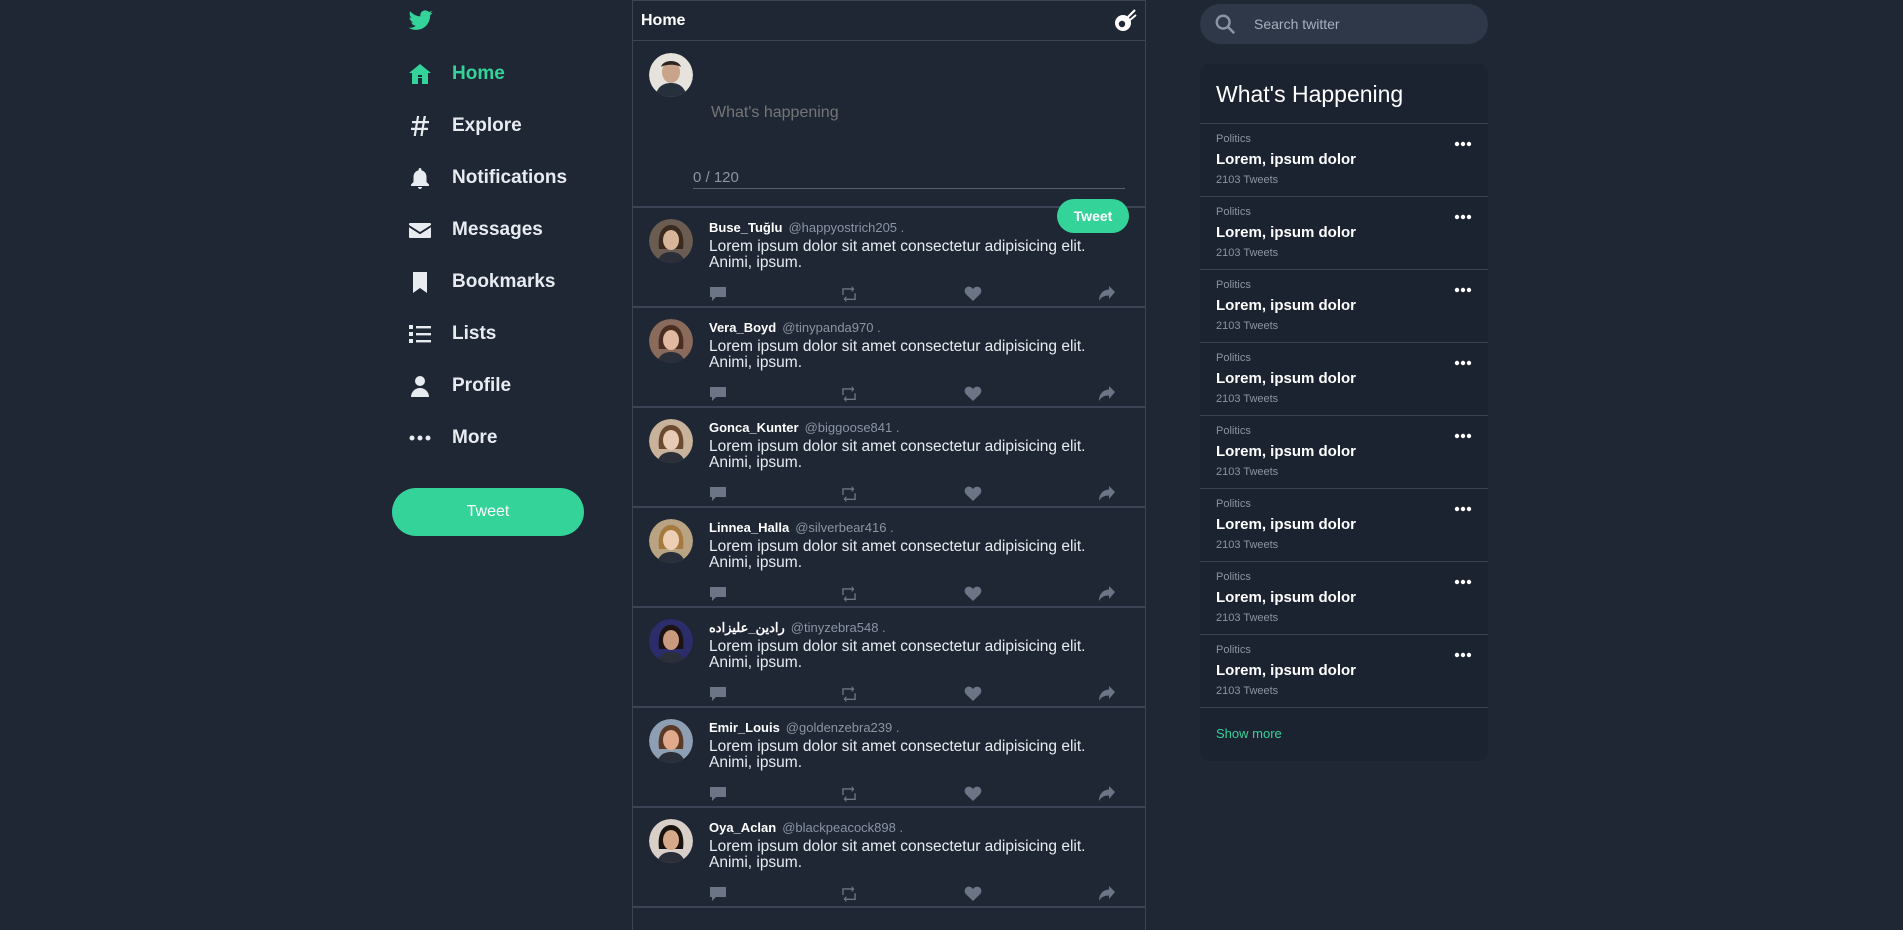 This screenshot has height=930, width=1903. I want to click on tweet-username: Linnea_Halla, so click(749, 527).